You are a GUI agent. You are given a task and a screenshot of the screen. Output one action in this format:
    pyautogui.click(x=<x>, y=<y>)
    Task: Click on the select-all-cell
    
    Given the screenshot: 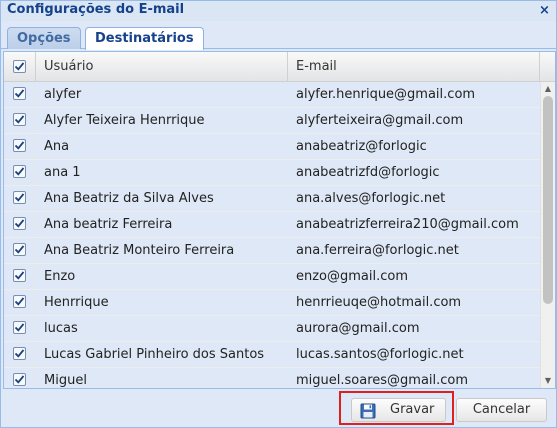 What is the action you would take?
    pyautogui.click(x=20, y=66)
    